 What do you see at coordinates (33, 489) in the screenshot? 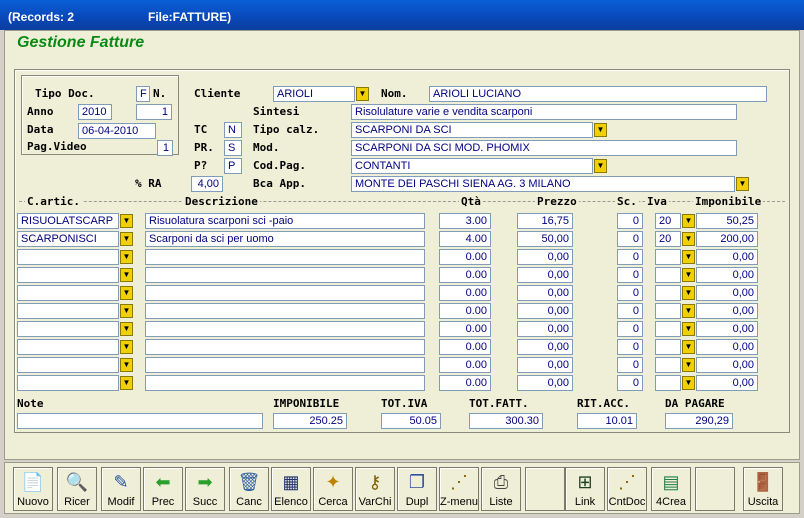
I see `nuovo-button: 📄 Nuovo` at bounding box center [33, 489].